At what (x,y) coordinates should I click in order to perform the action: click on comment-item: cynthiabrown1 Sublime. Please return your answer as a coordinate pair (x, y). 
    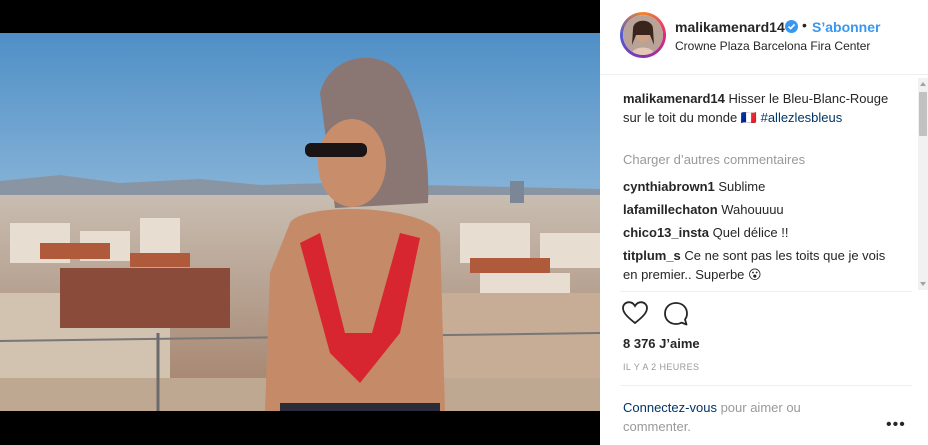
    Looking at the image, I should click on (758, 186).